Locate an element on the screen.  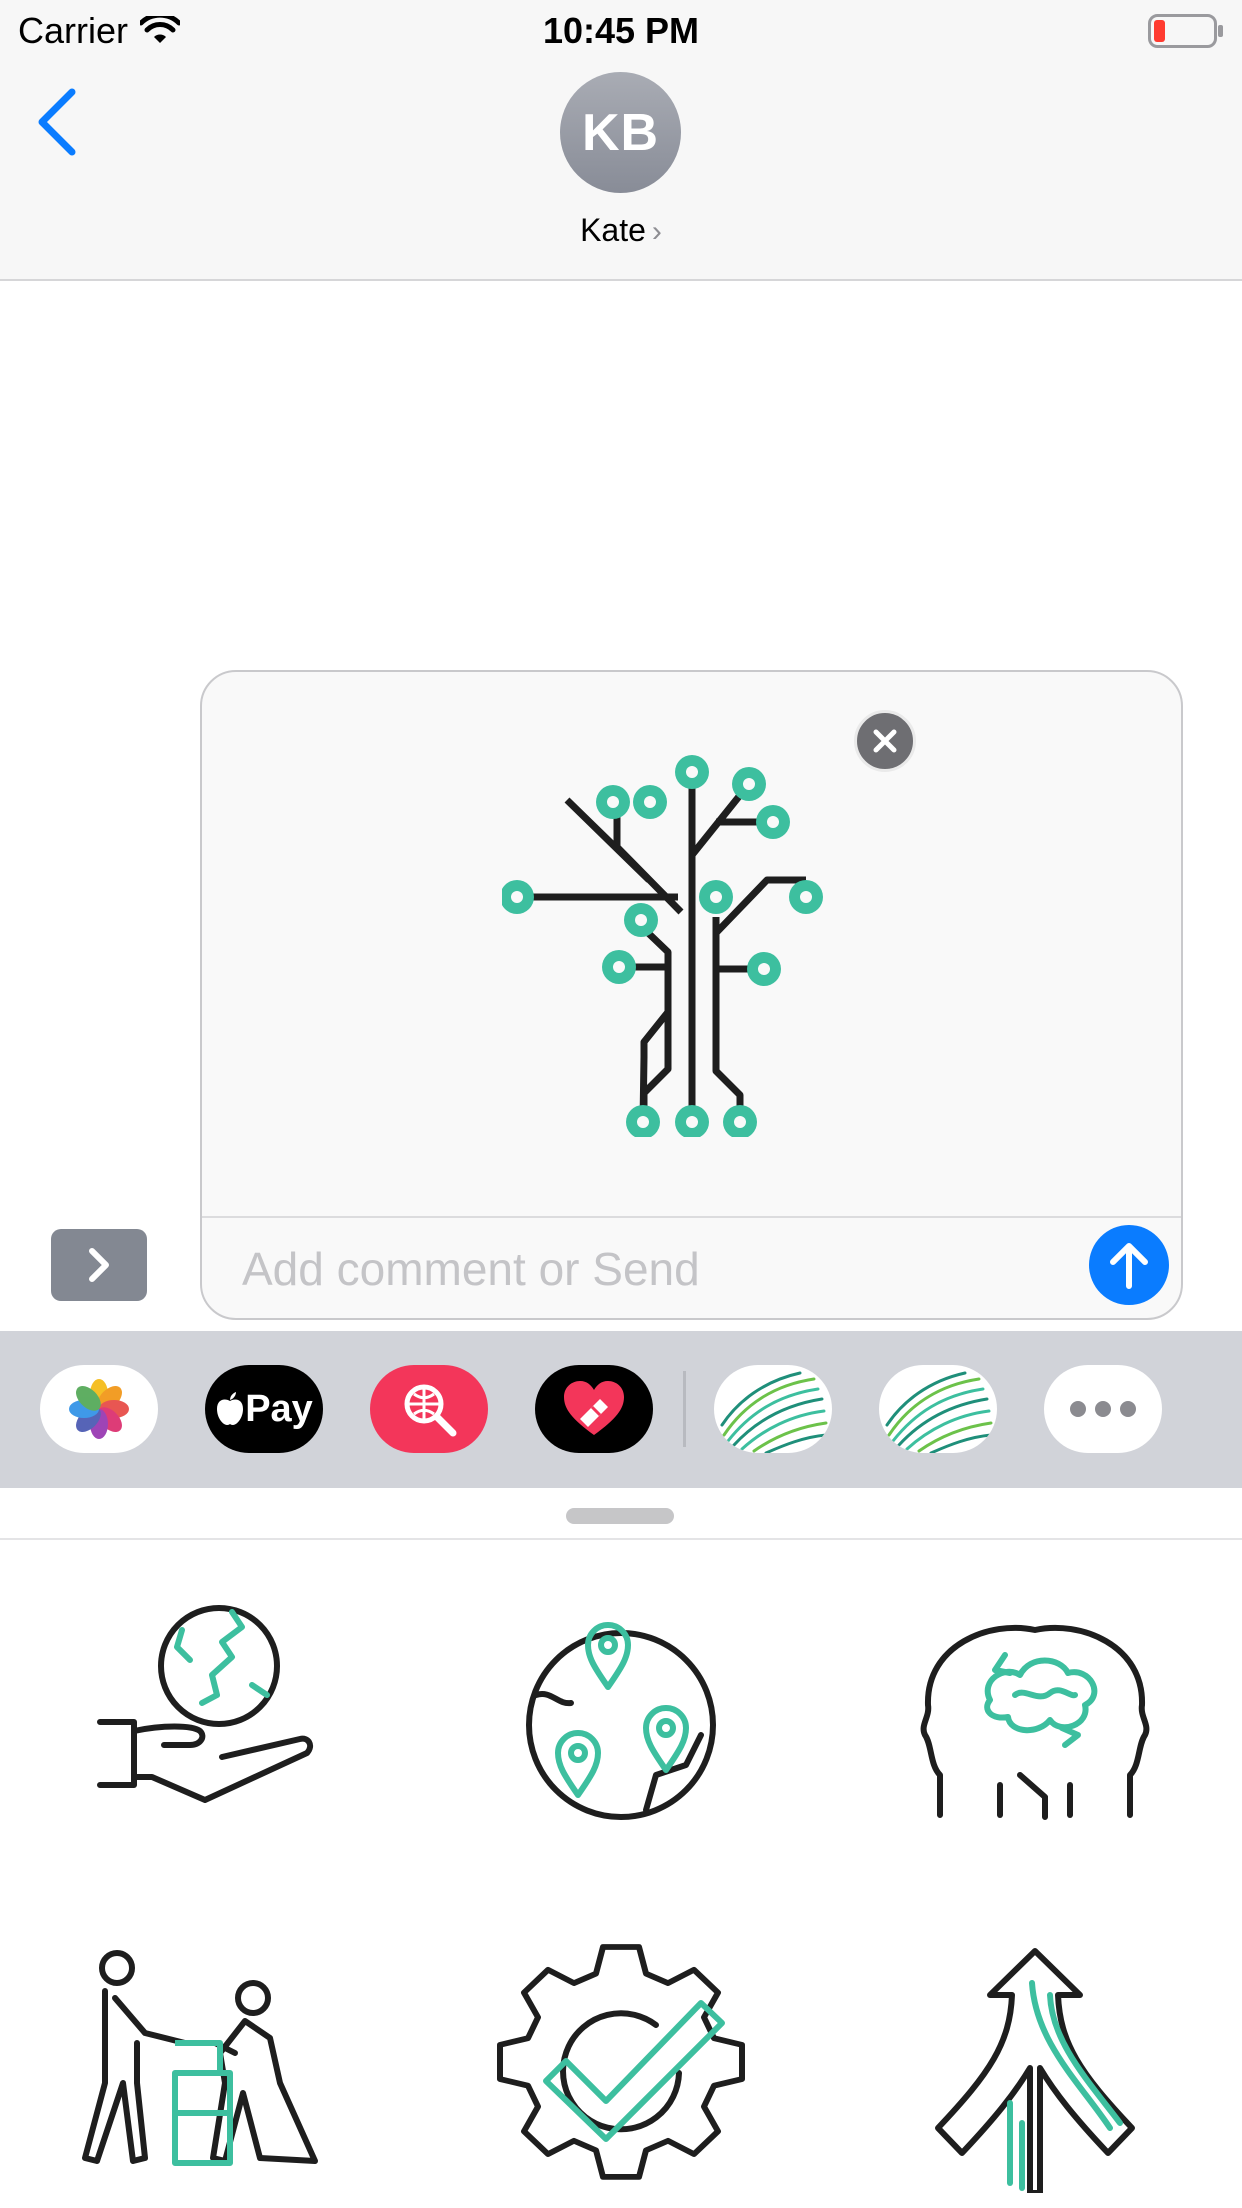
panel-divider is located at coordinates (621, 1539).